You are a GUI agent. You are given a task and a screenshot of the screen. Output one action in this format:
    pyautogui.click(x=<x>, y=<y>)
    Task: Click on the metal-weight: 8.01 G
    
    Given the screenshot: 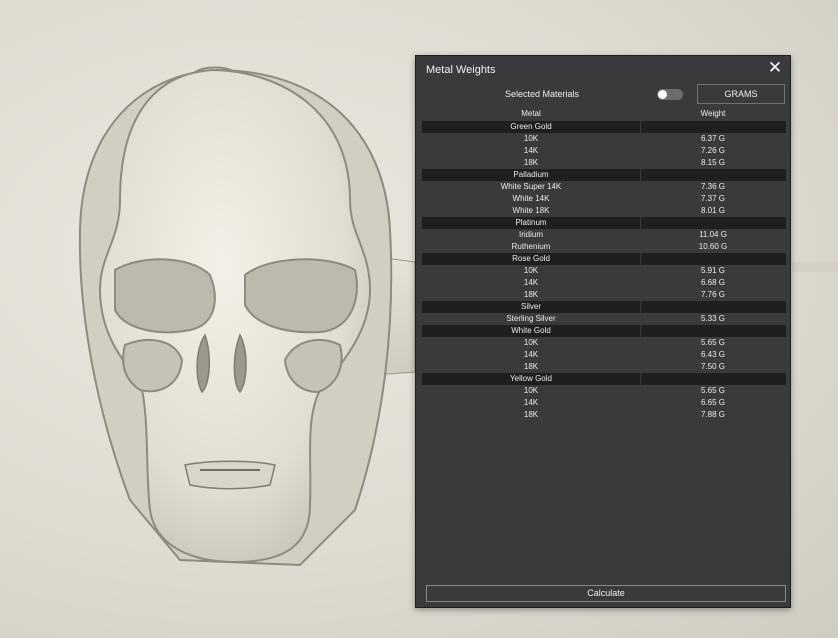 What is the action you would take?
    pyautogui.click(x=712, y=210)
    